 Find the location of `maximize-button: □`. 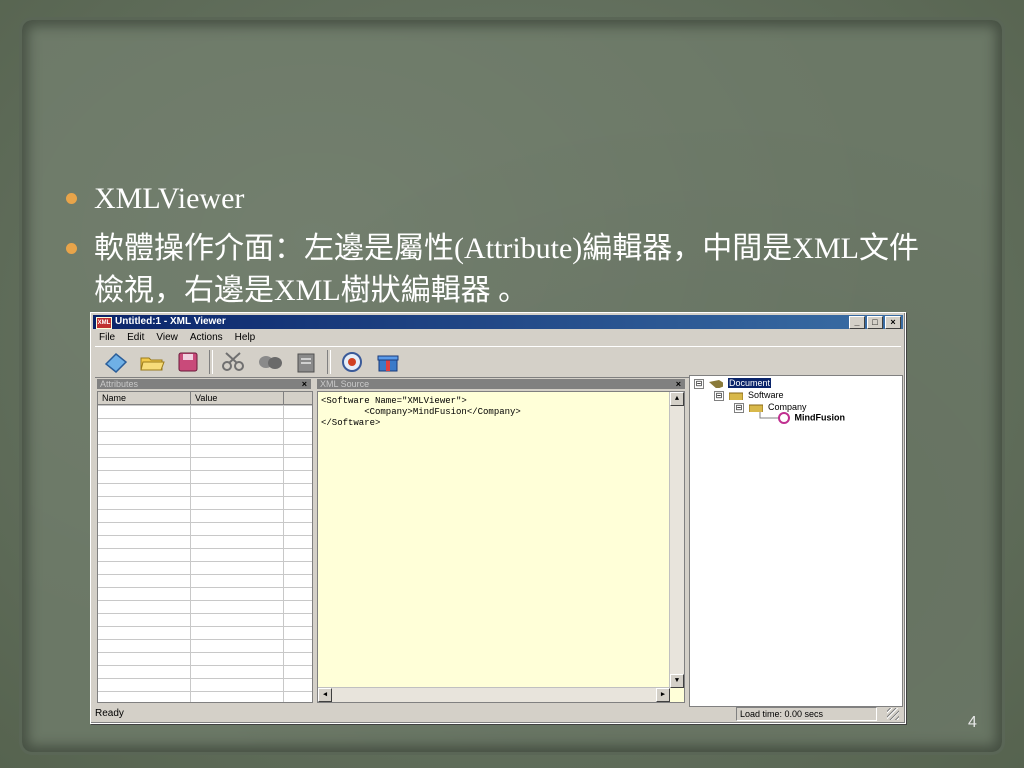

maximize-button: □ is located at coordinates (875, 322).